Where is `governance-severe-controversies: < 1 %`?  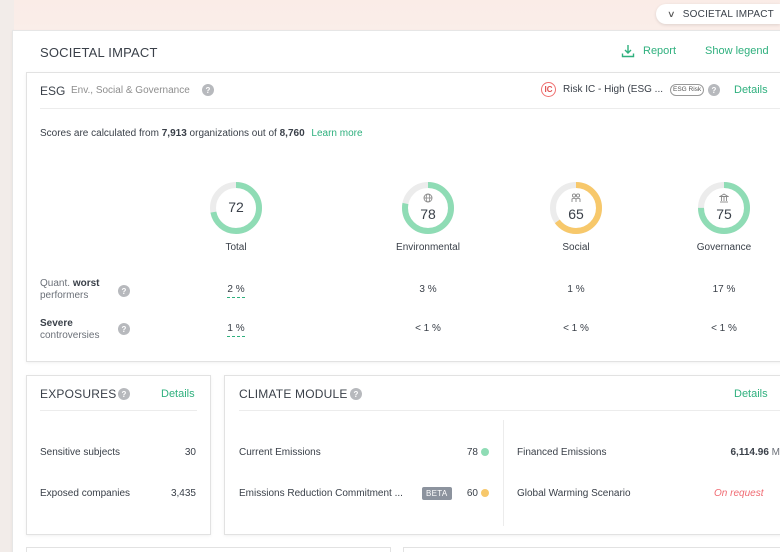
governance-severe-controversies: < 1 % is located at coordinates (724, 328).